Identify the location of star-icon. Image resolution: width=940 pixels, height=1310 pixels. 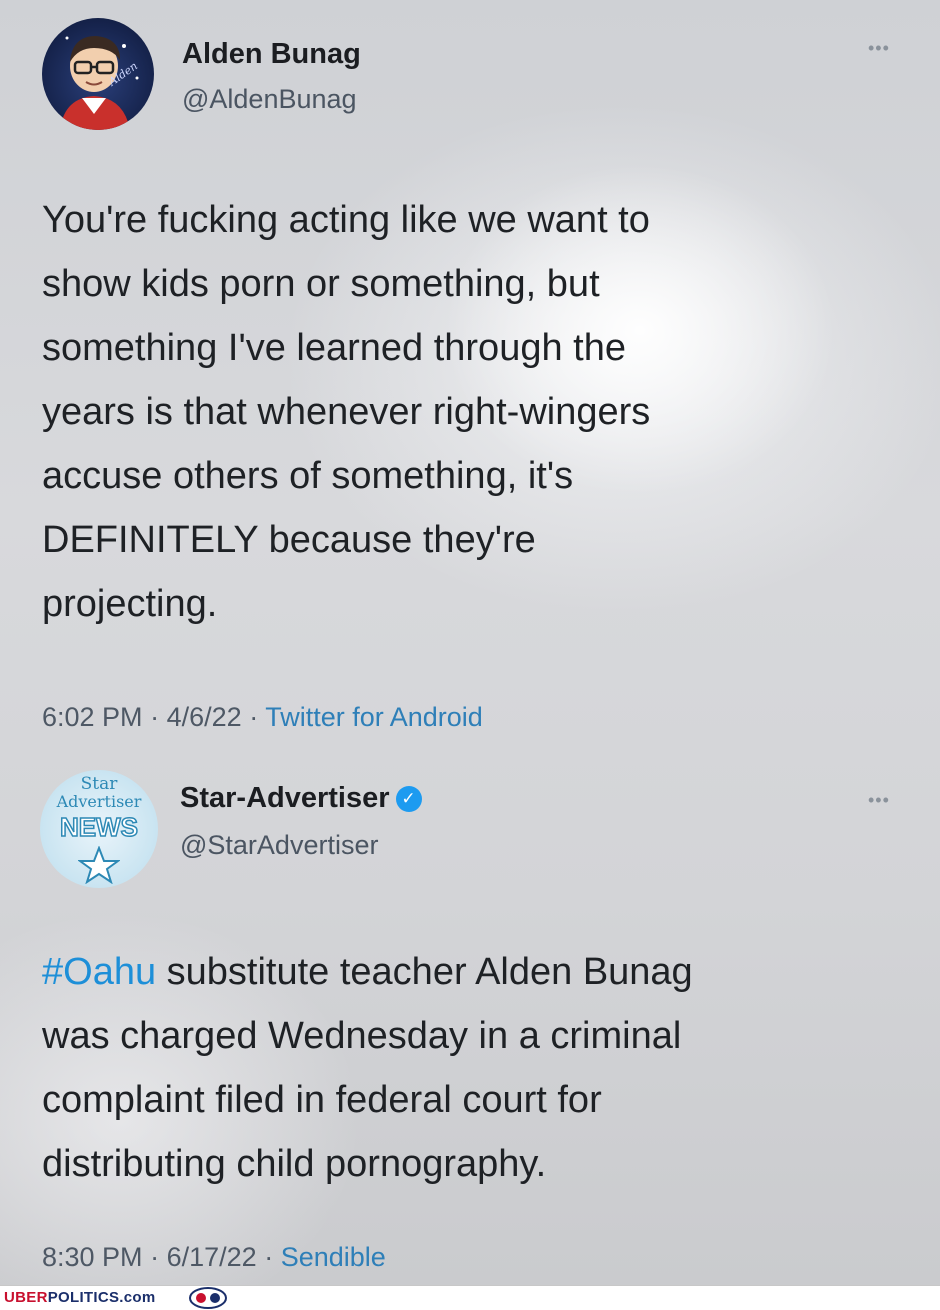
(99, 865).